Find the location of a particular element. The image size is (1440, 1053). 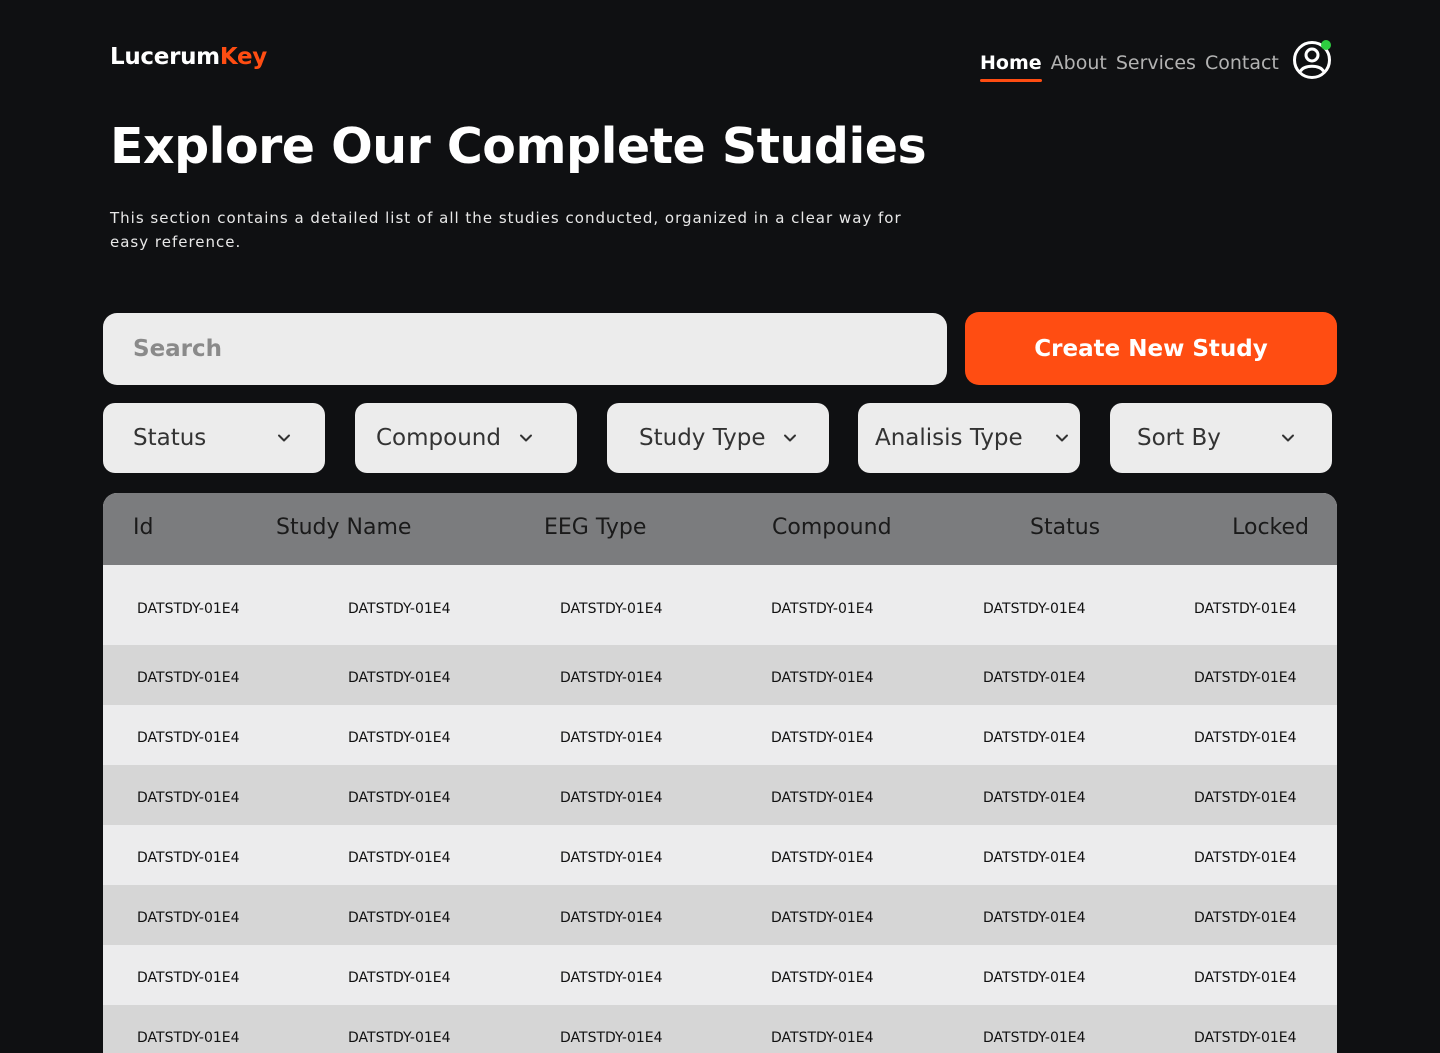

study-type-filter-label: Study Type is located at coordinates (702, 438).